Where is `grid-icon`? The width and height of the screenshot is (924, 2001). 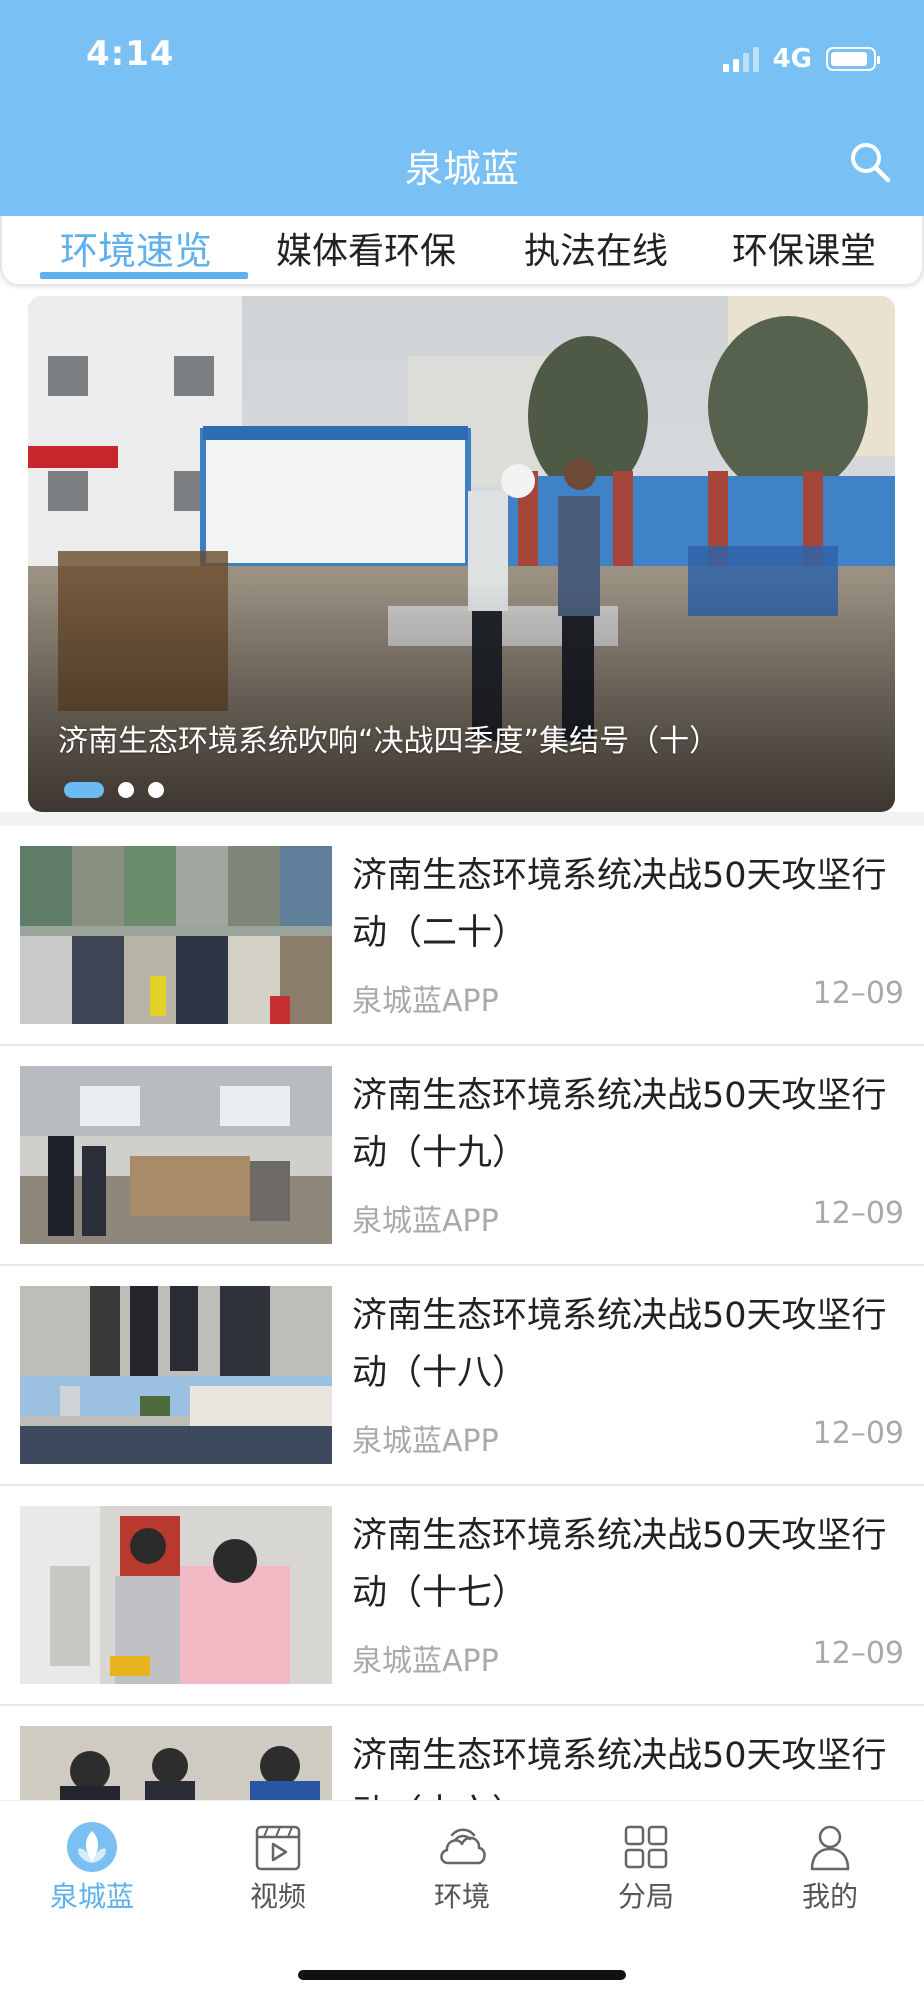 grid-icon is located at coordinates (646, 1847).